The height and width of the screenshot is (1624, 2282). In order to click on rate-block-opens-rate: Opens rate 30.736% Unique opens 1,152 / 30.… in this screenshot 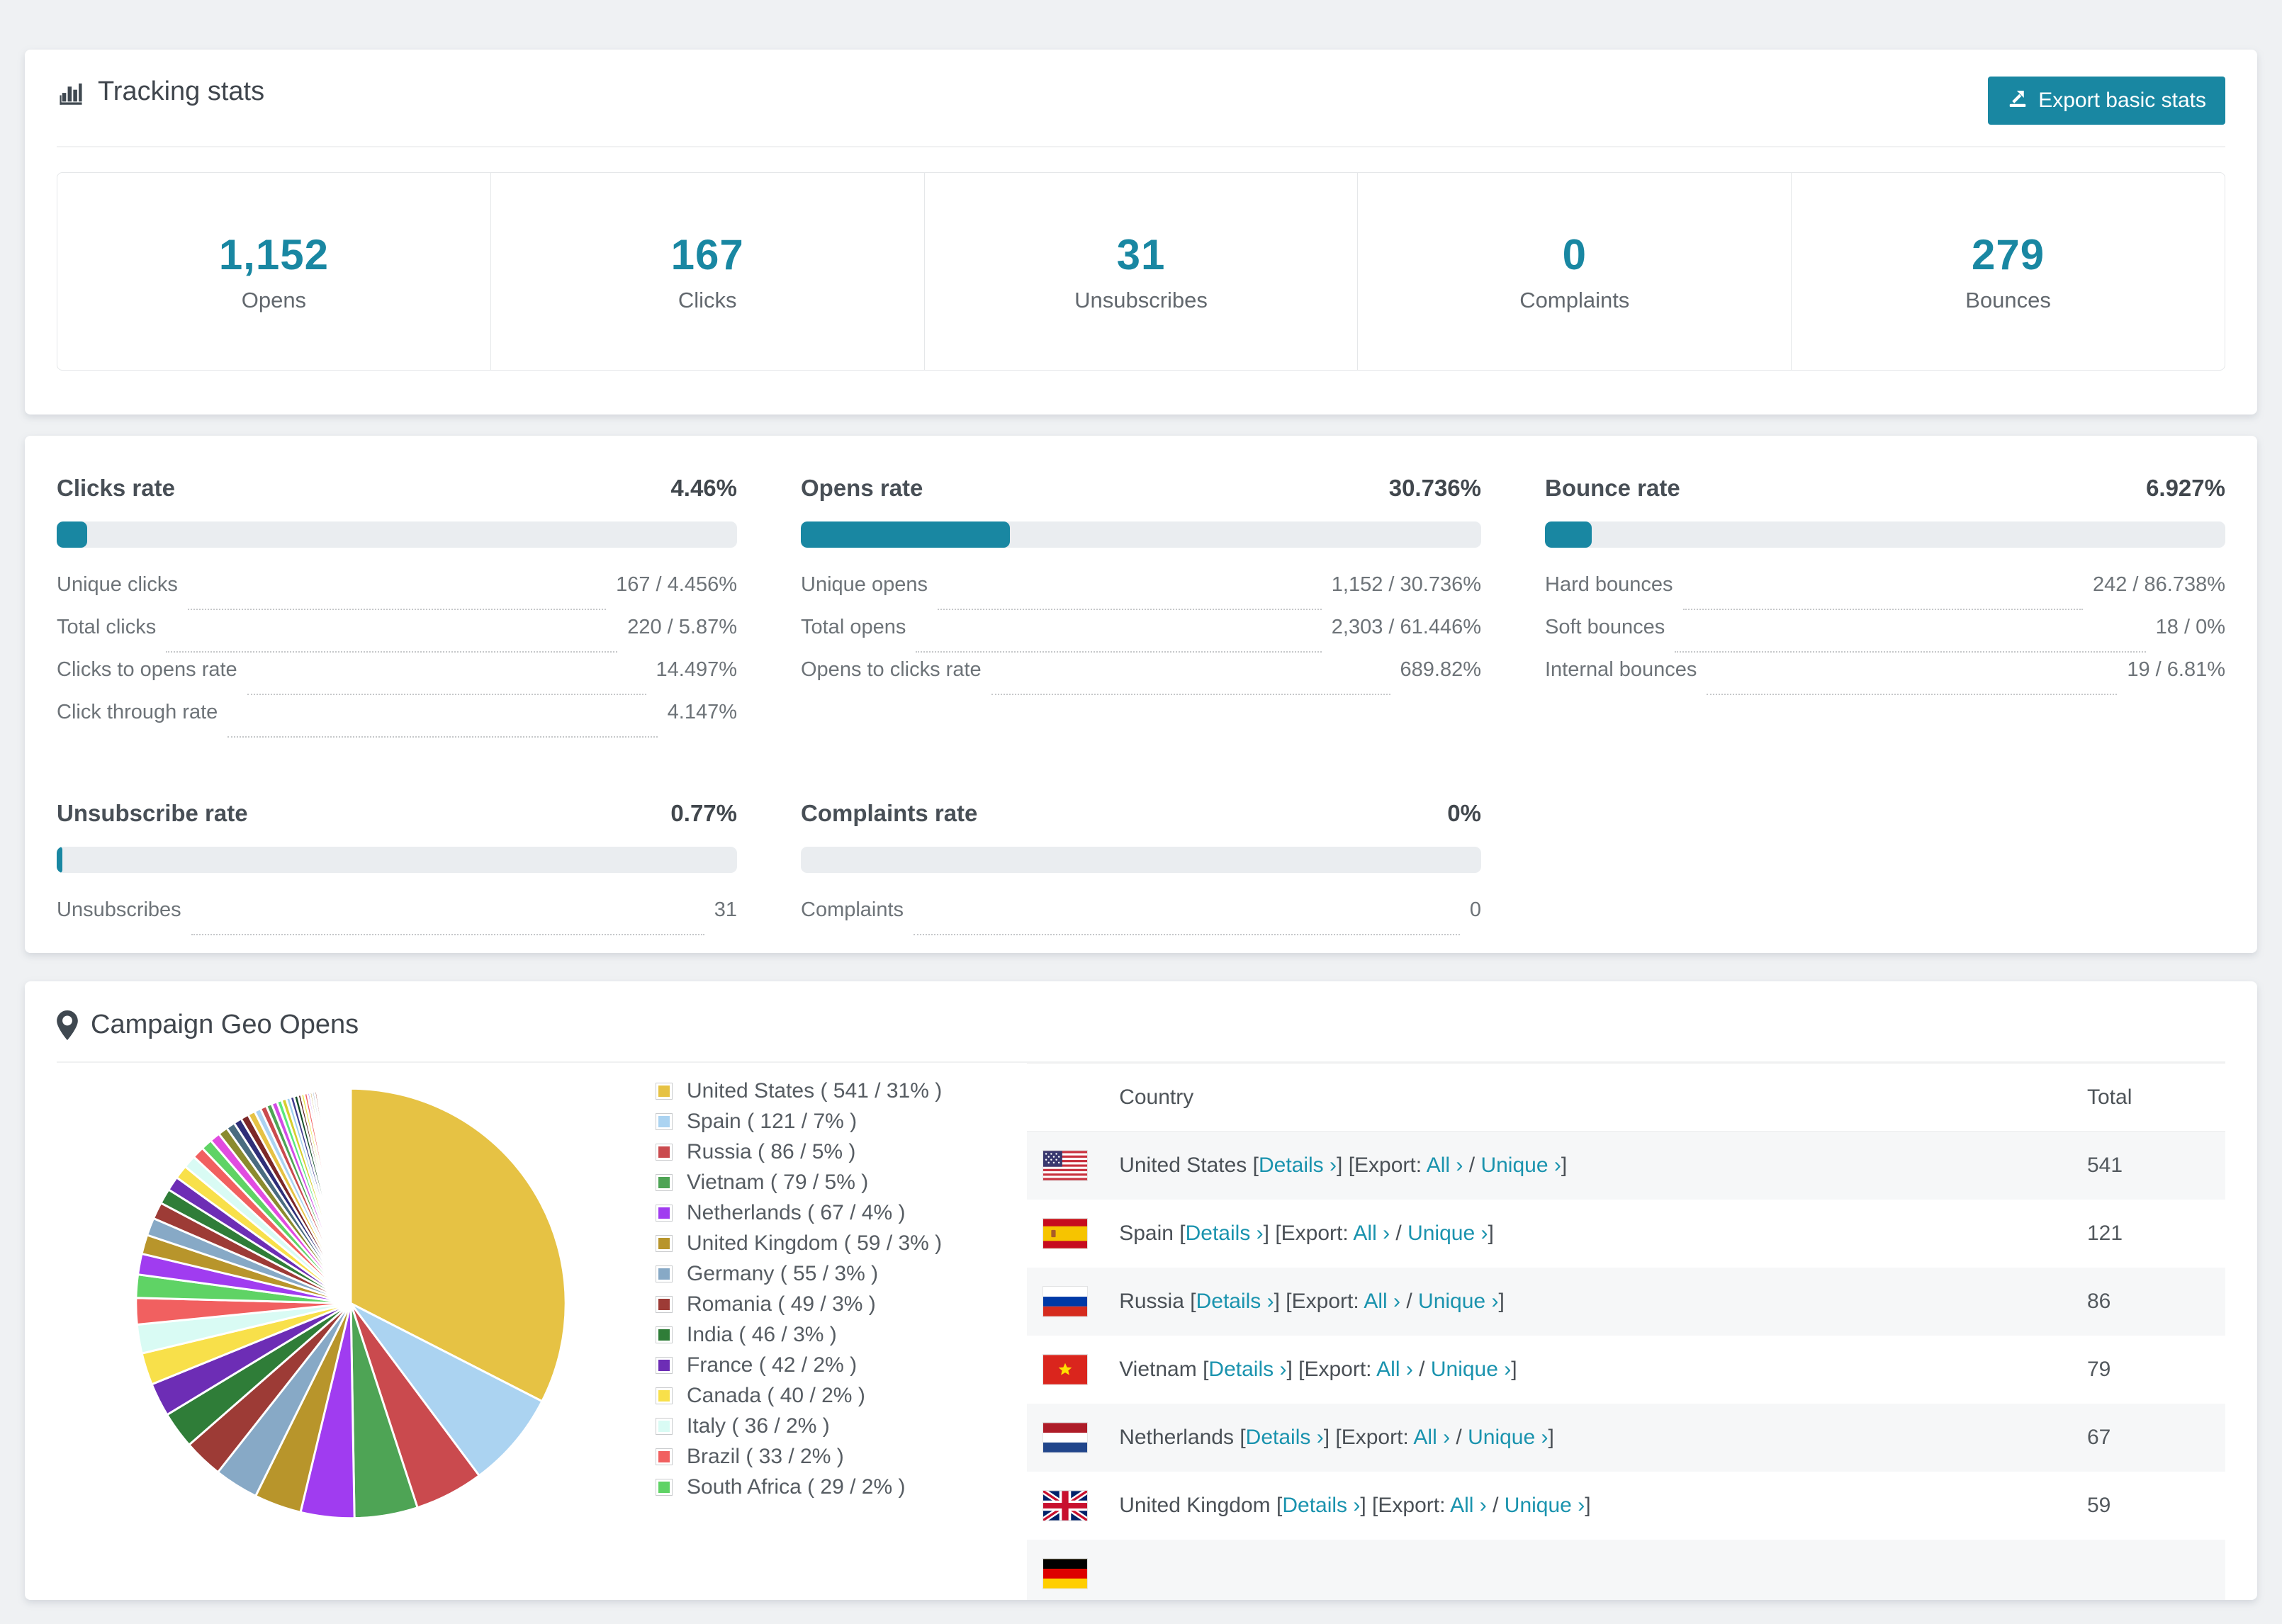, I will do `click(1141, 609)`.